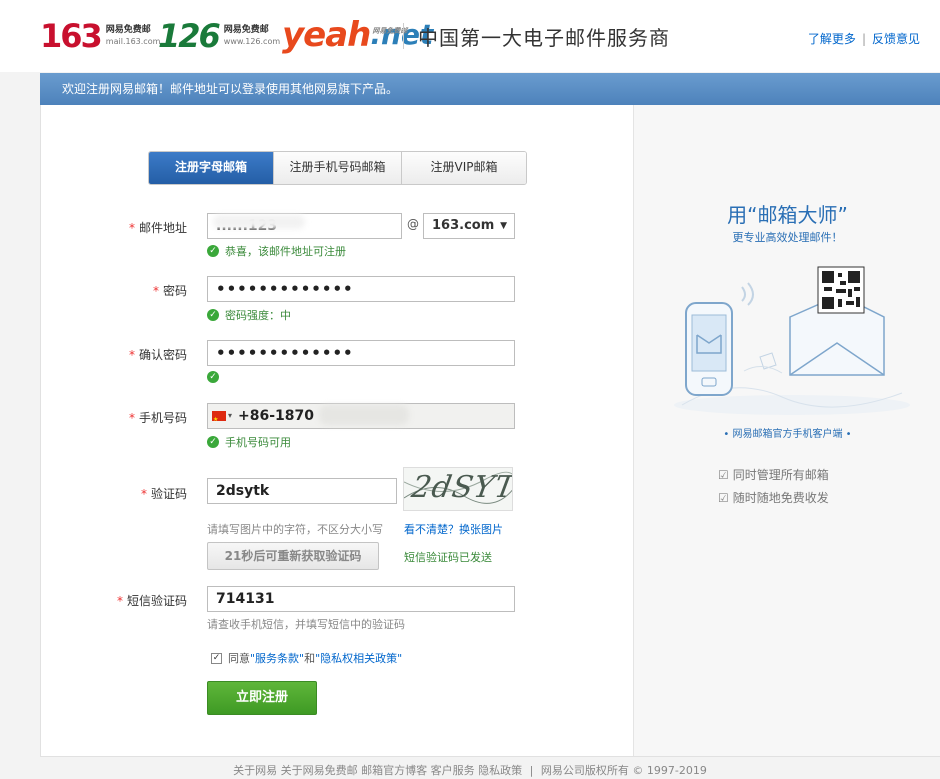 Image resolution: width=940 pixels, height=779 pixels. I want to click on tab-phone-email: 注册手机号码邮箱, so click(337, 168).